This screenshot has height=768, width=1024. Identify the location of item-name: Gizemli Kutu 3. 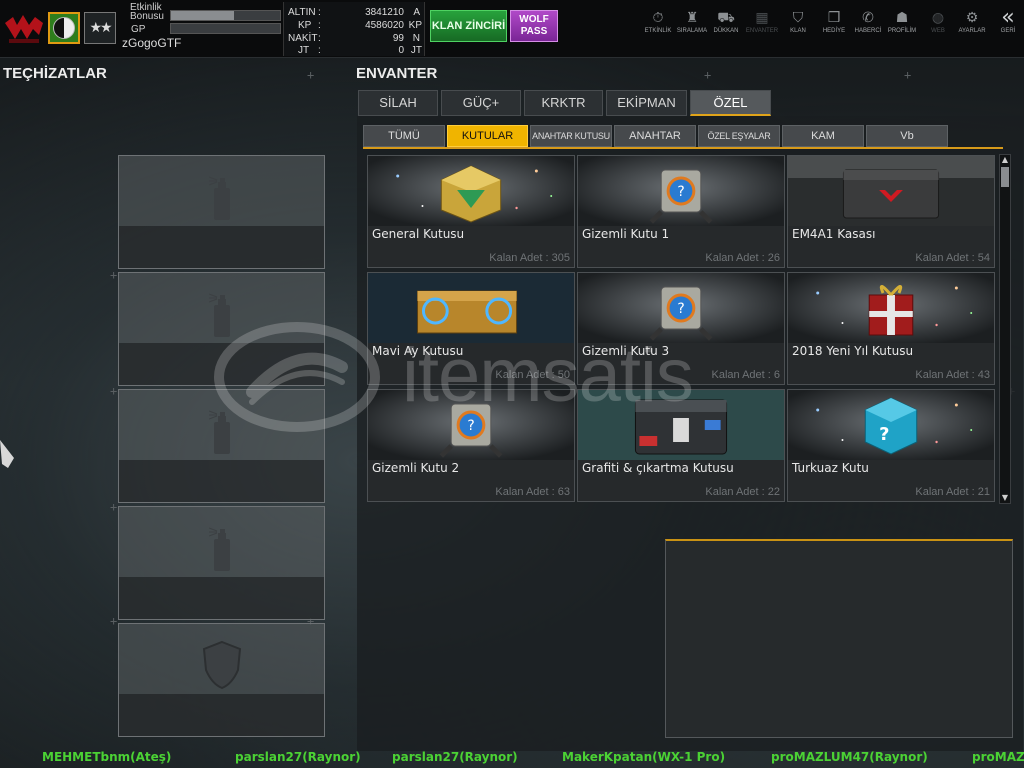
(626, 351).